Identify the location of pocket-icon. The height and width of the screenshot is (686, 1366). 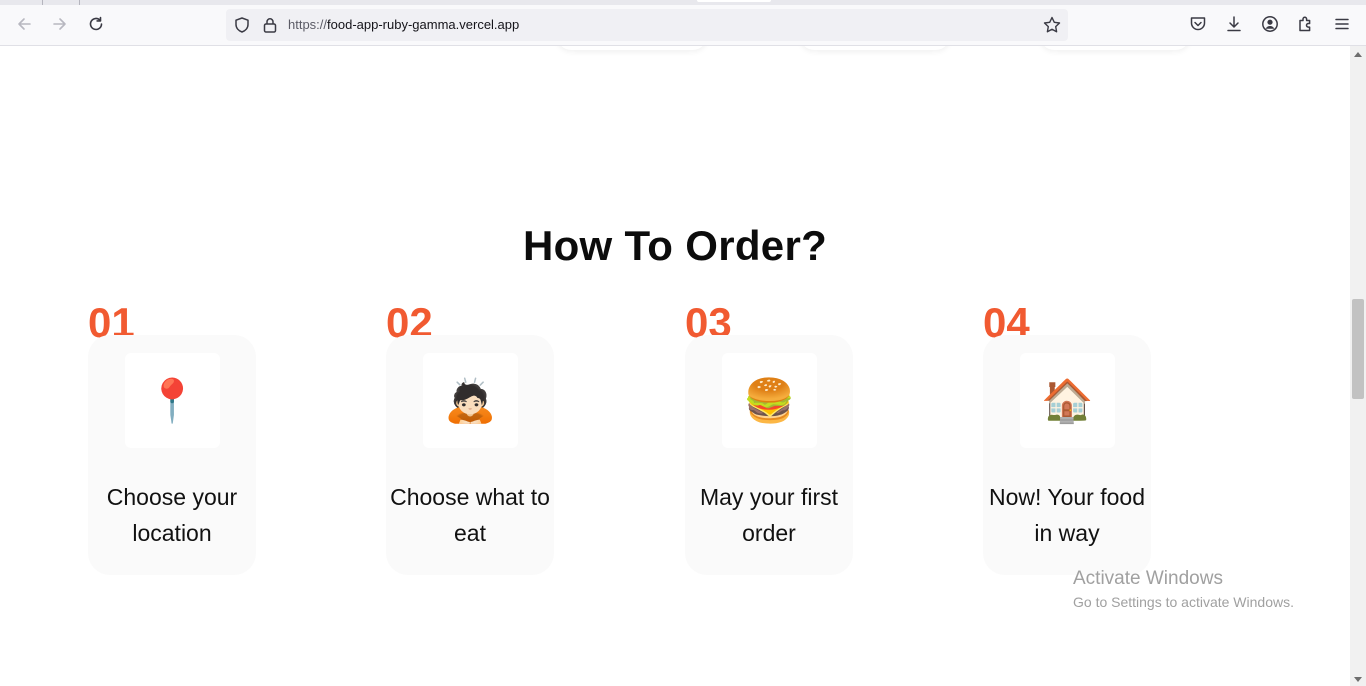
(1198, 24).